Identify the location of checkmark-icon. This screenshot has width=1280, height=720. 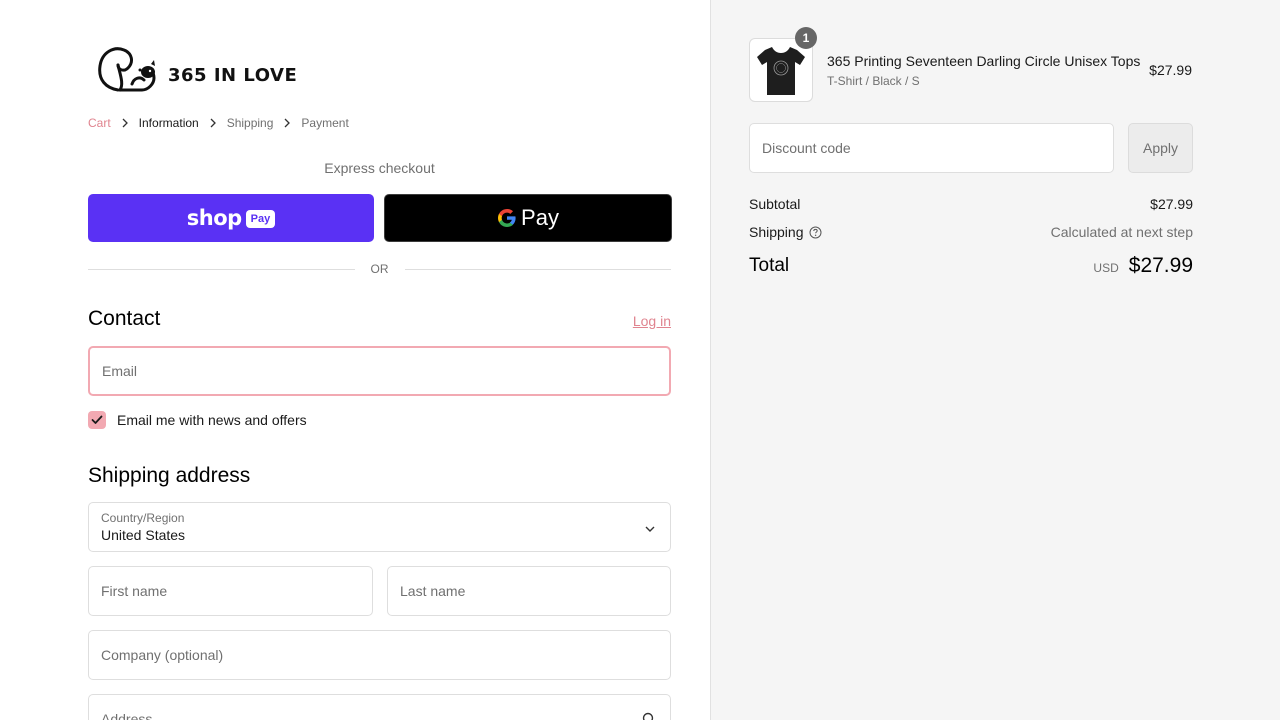
(97, 419).